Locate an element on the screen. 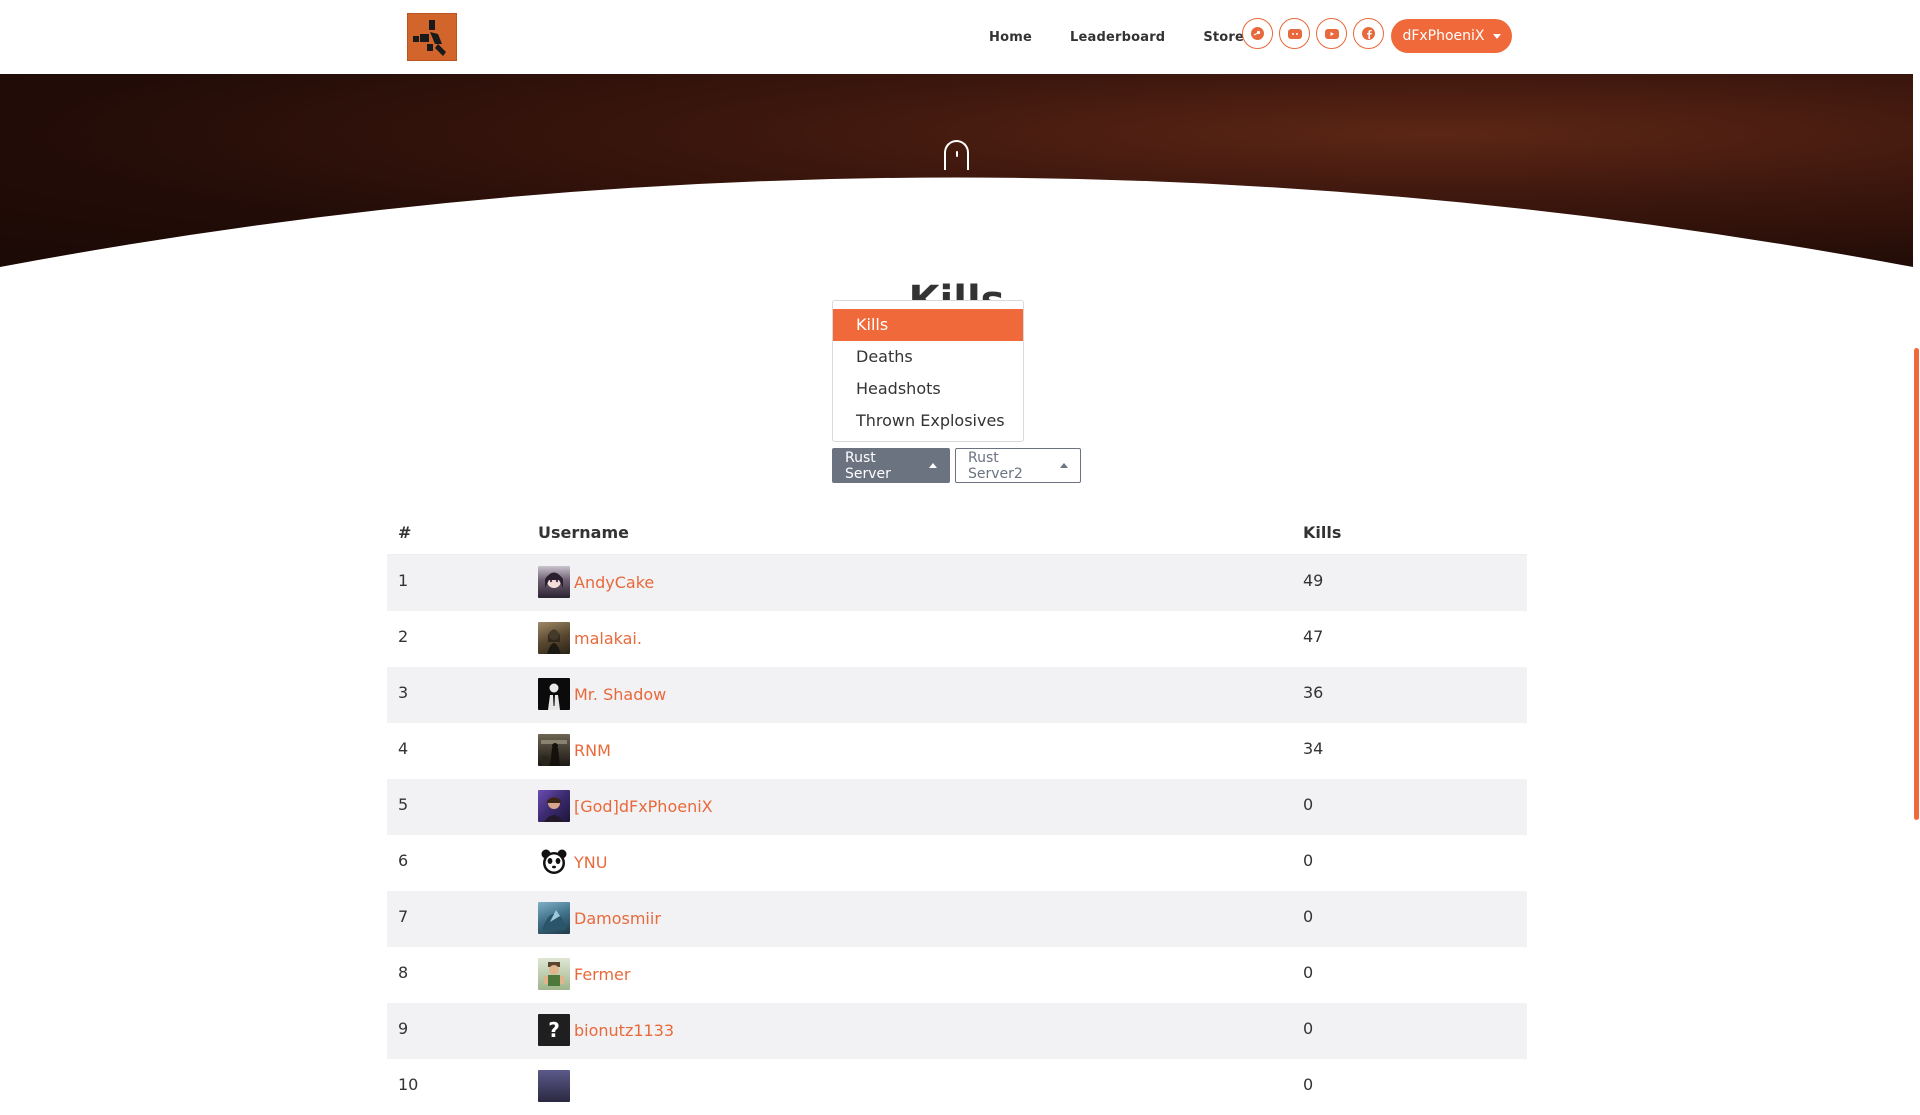 The image size is (1920, 1115). caret-down-icon is located at coordinates (1496, 36).